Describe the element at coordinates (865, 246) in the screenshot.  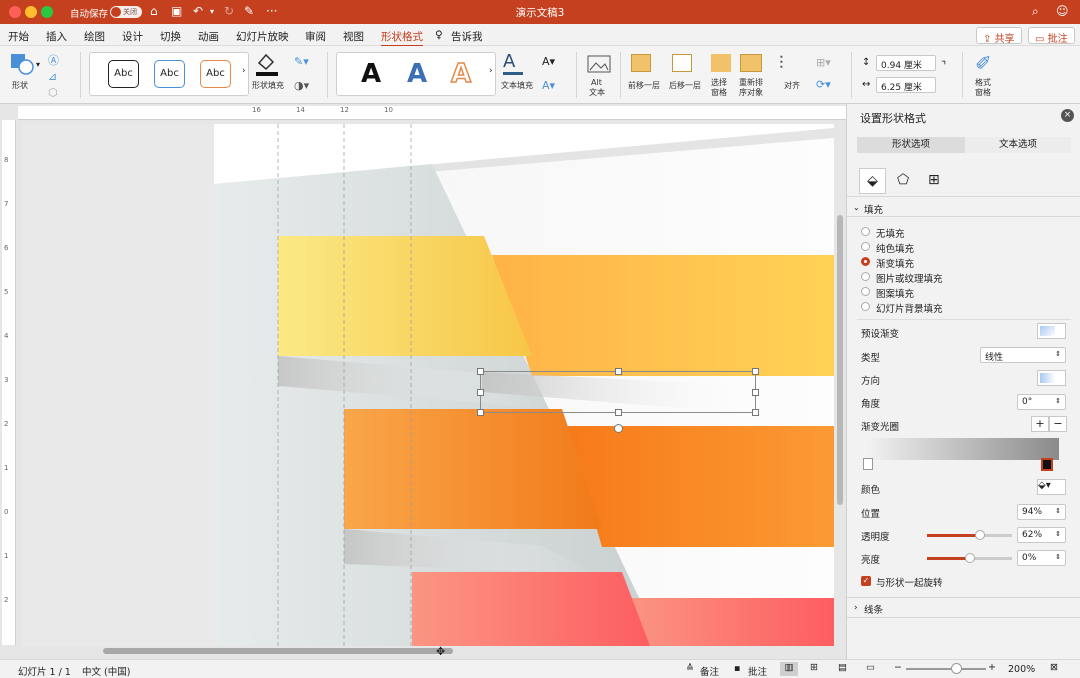
I see `radio-solid-fill` at that location.